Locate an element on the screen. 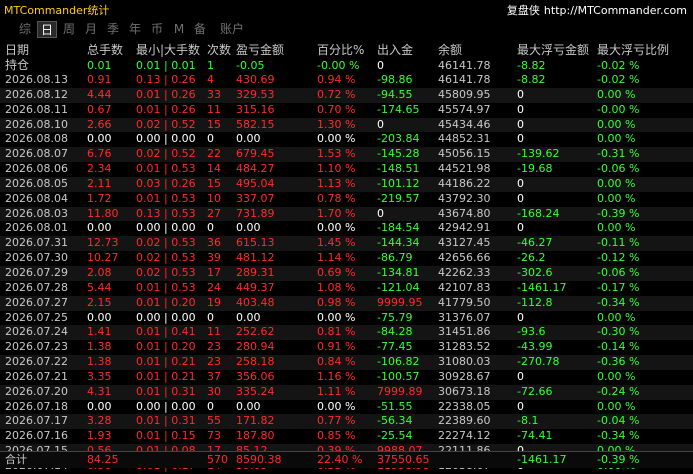  cell-lots: 4.44 is located at coordinates (99, 94).